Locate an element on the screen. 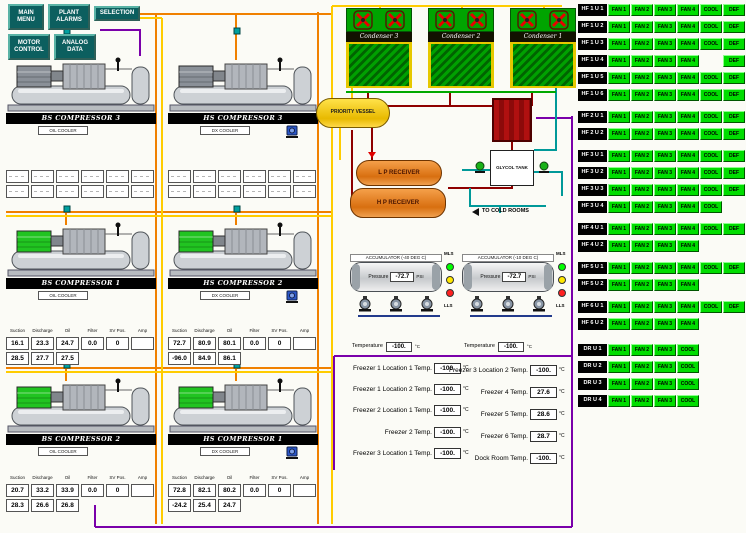  compressor-unit-hs-compressor-3: HS COMPRESSOR 3 DX COOLER is located at coordinates (243, 98).